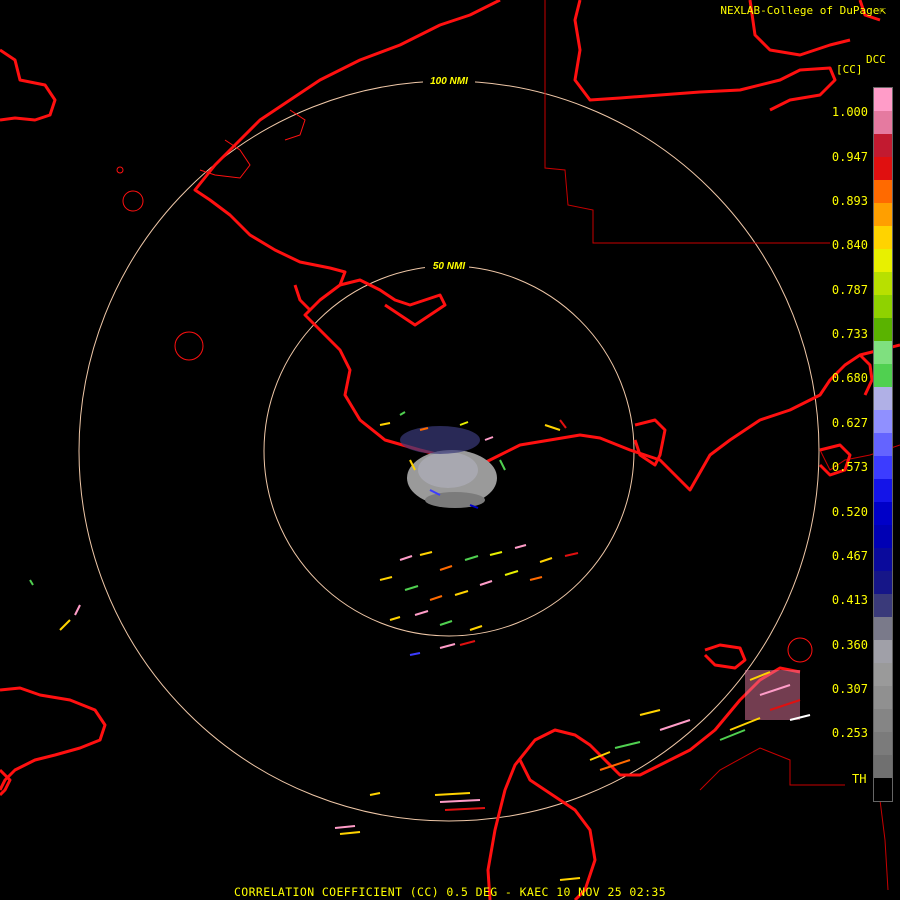 The height and width of the screenshot is (900, 900). I want to click on credit-label: NEXLAB-College of DuPage⇱, so click(803, 10).